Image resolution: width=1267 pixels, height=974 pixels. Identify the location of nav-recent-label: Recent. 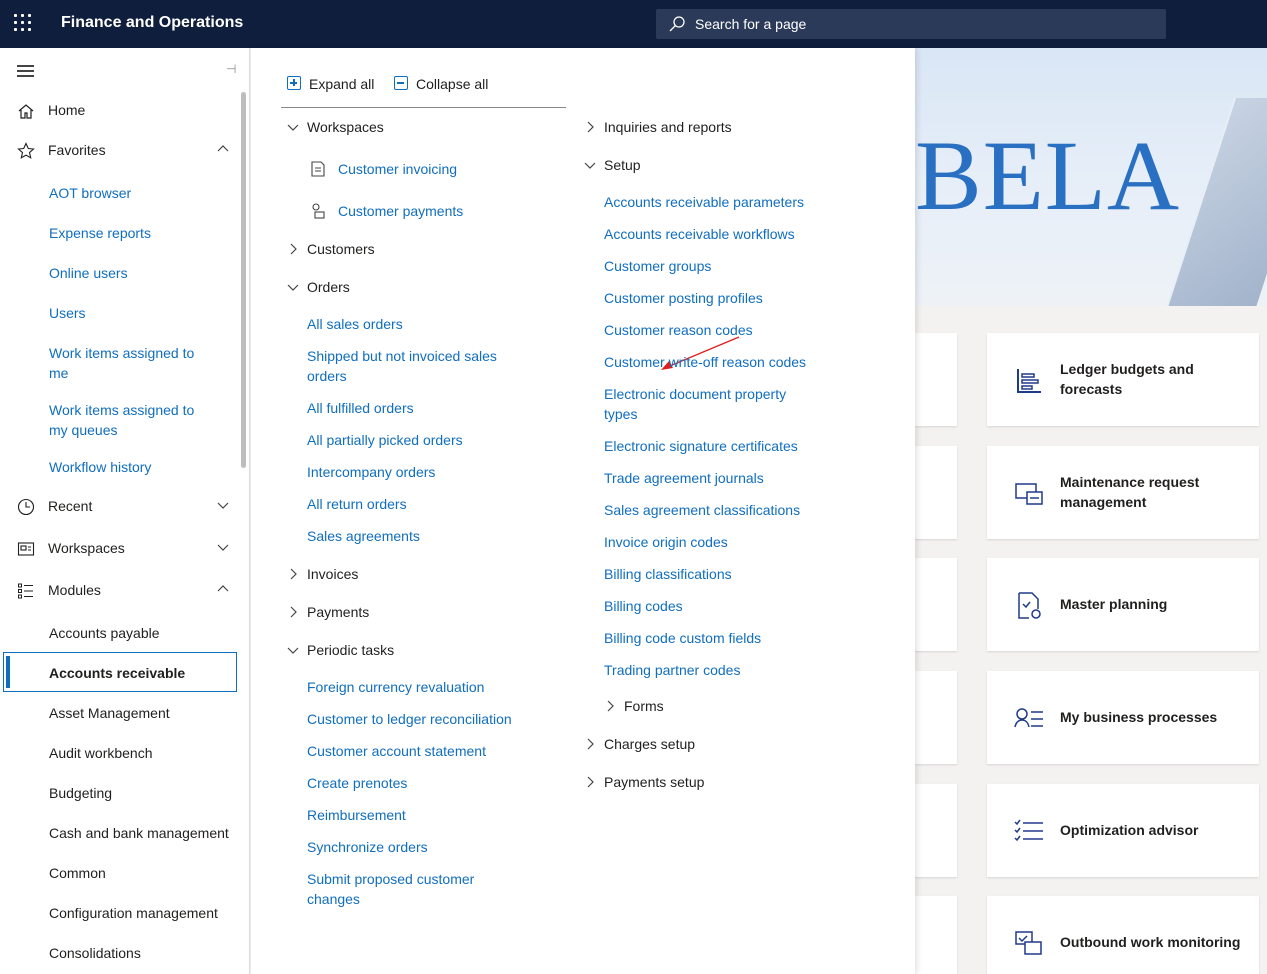
(70, 506).